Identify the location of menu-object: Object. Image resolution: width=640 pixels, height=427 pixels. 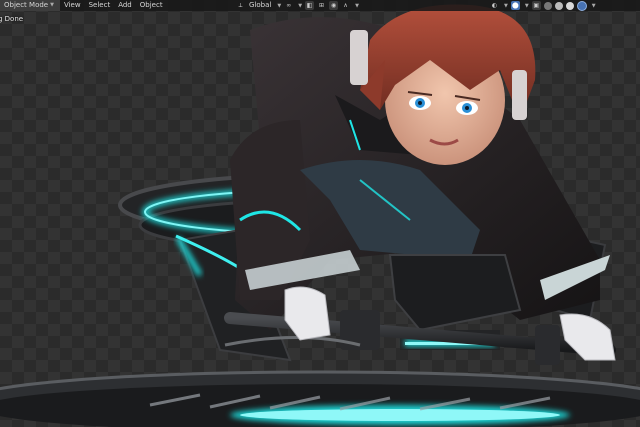
(151, 5).